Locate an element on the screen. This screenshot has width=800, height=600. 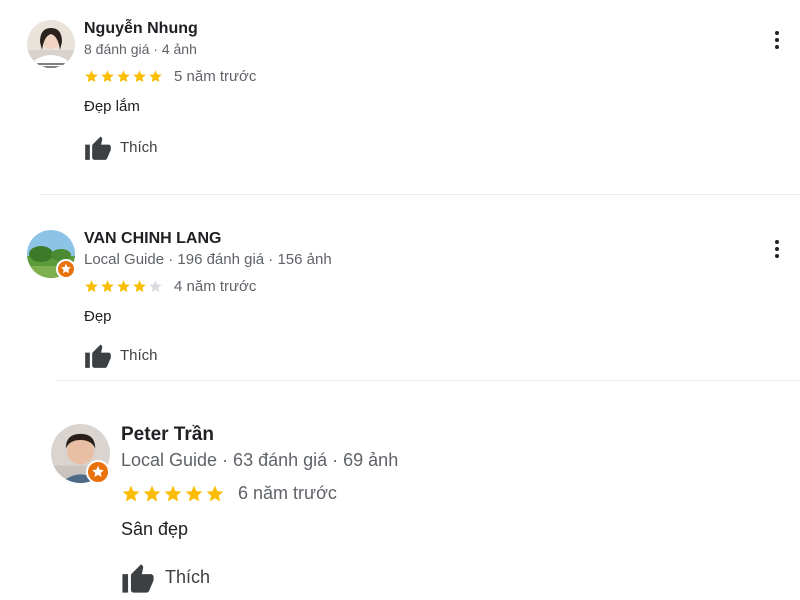
review-time: 5 năm trước is located at coordinates (215, 76).